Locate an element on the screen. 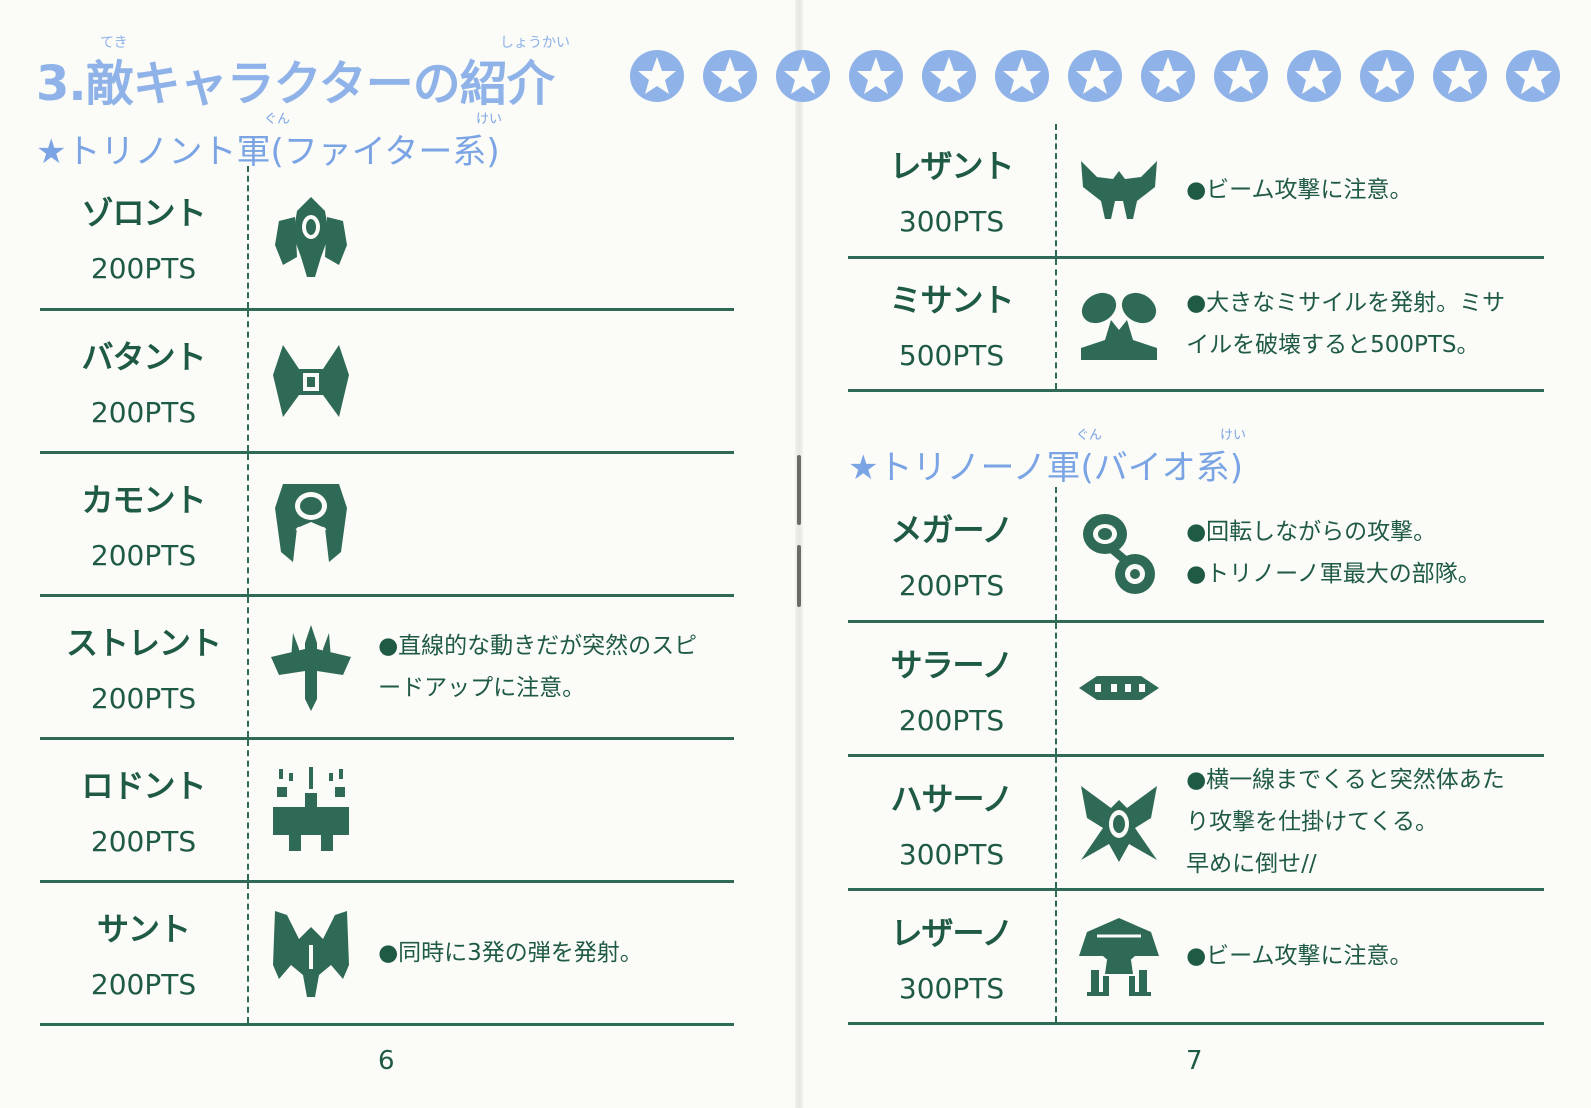  enemy-sprite-megano is located at coordinates (1119, 554).